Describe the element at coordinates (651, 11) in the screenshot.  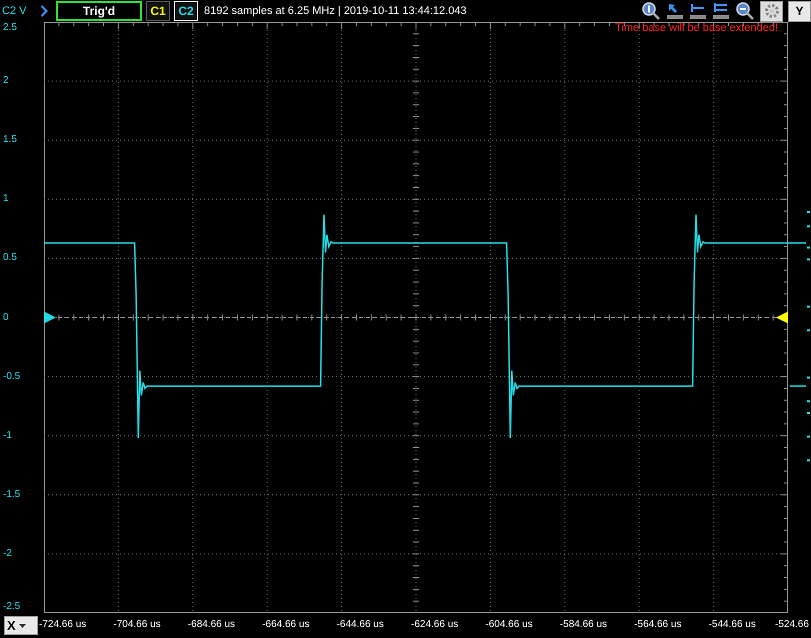
I see `zoom-in-icon` at that location.